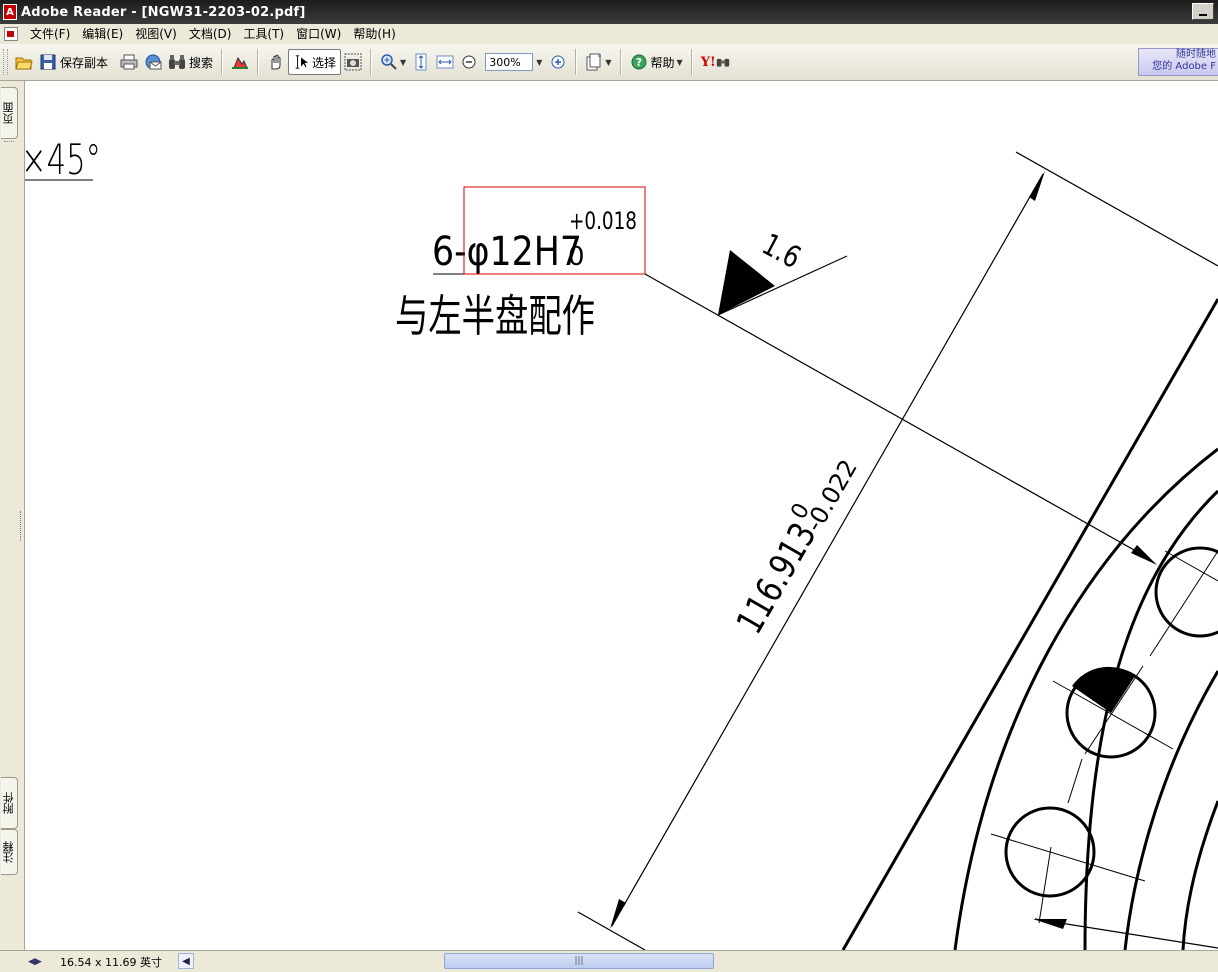 Image resolution: width=1218 pixels, height=972 pixels. I want to click on text-cursor-arrow-icon, so click(302, 62).